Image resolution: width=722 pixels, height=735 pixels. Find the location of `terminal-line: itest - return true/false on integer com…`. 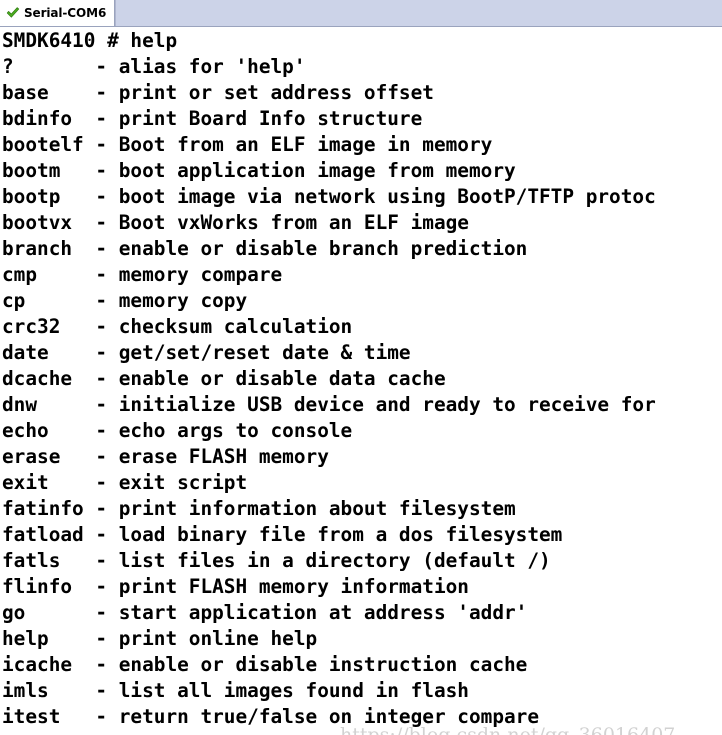

terminal-line: itest - return true/false on integer com… is located at coordinates (271, 716).